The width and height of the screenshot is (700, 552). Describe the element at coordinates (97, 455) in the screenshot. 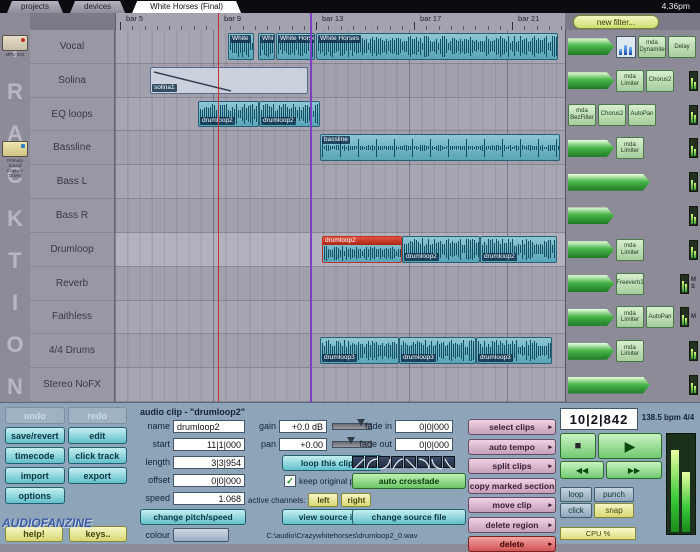

I see `click-track-button: click track` at that location.